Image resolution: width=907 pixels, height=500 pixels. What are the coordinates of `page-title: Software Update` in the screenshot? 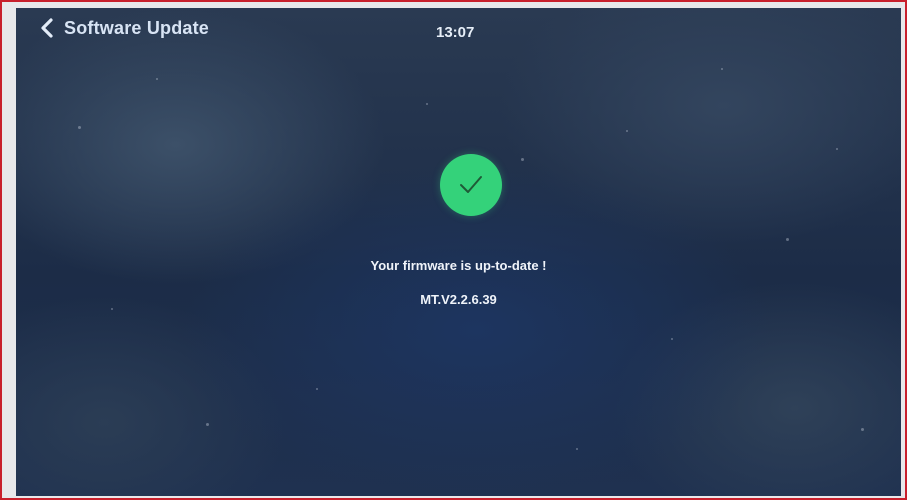 It's located at (137, 27).